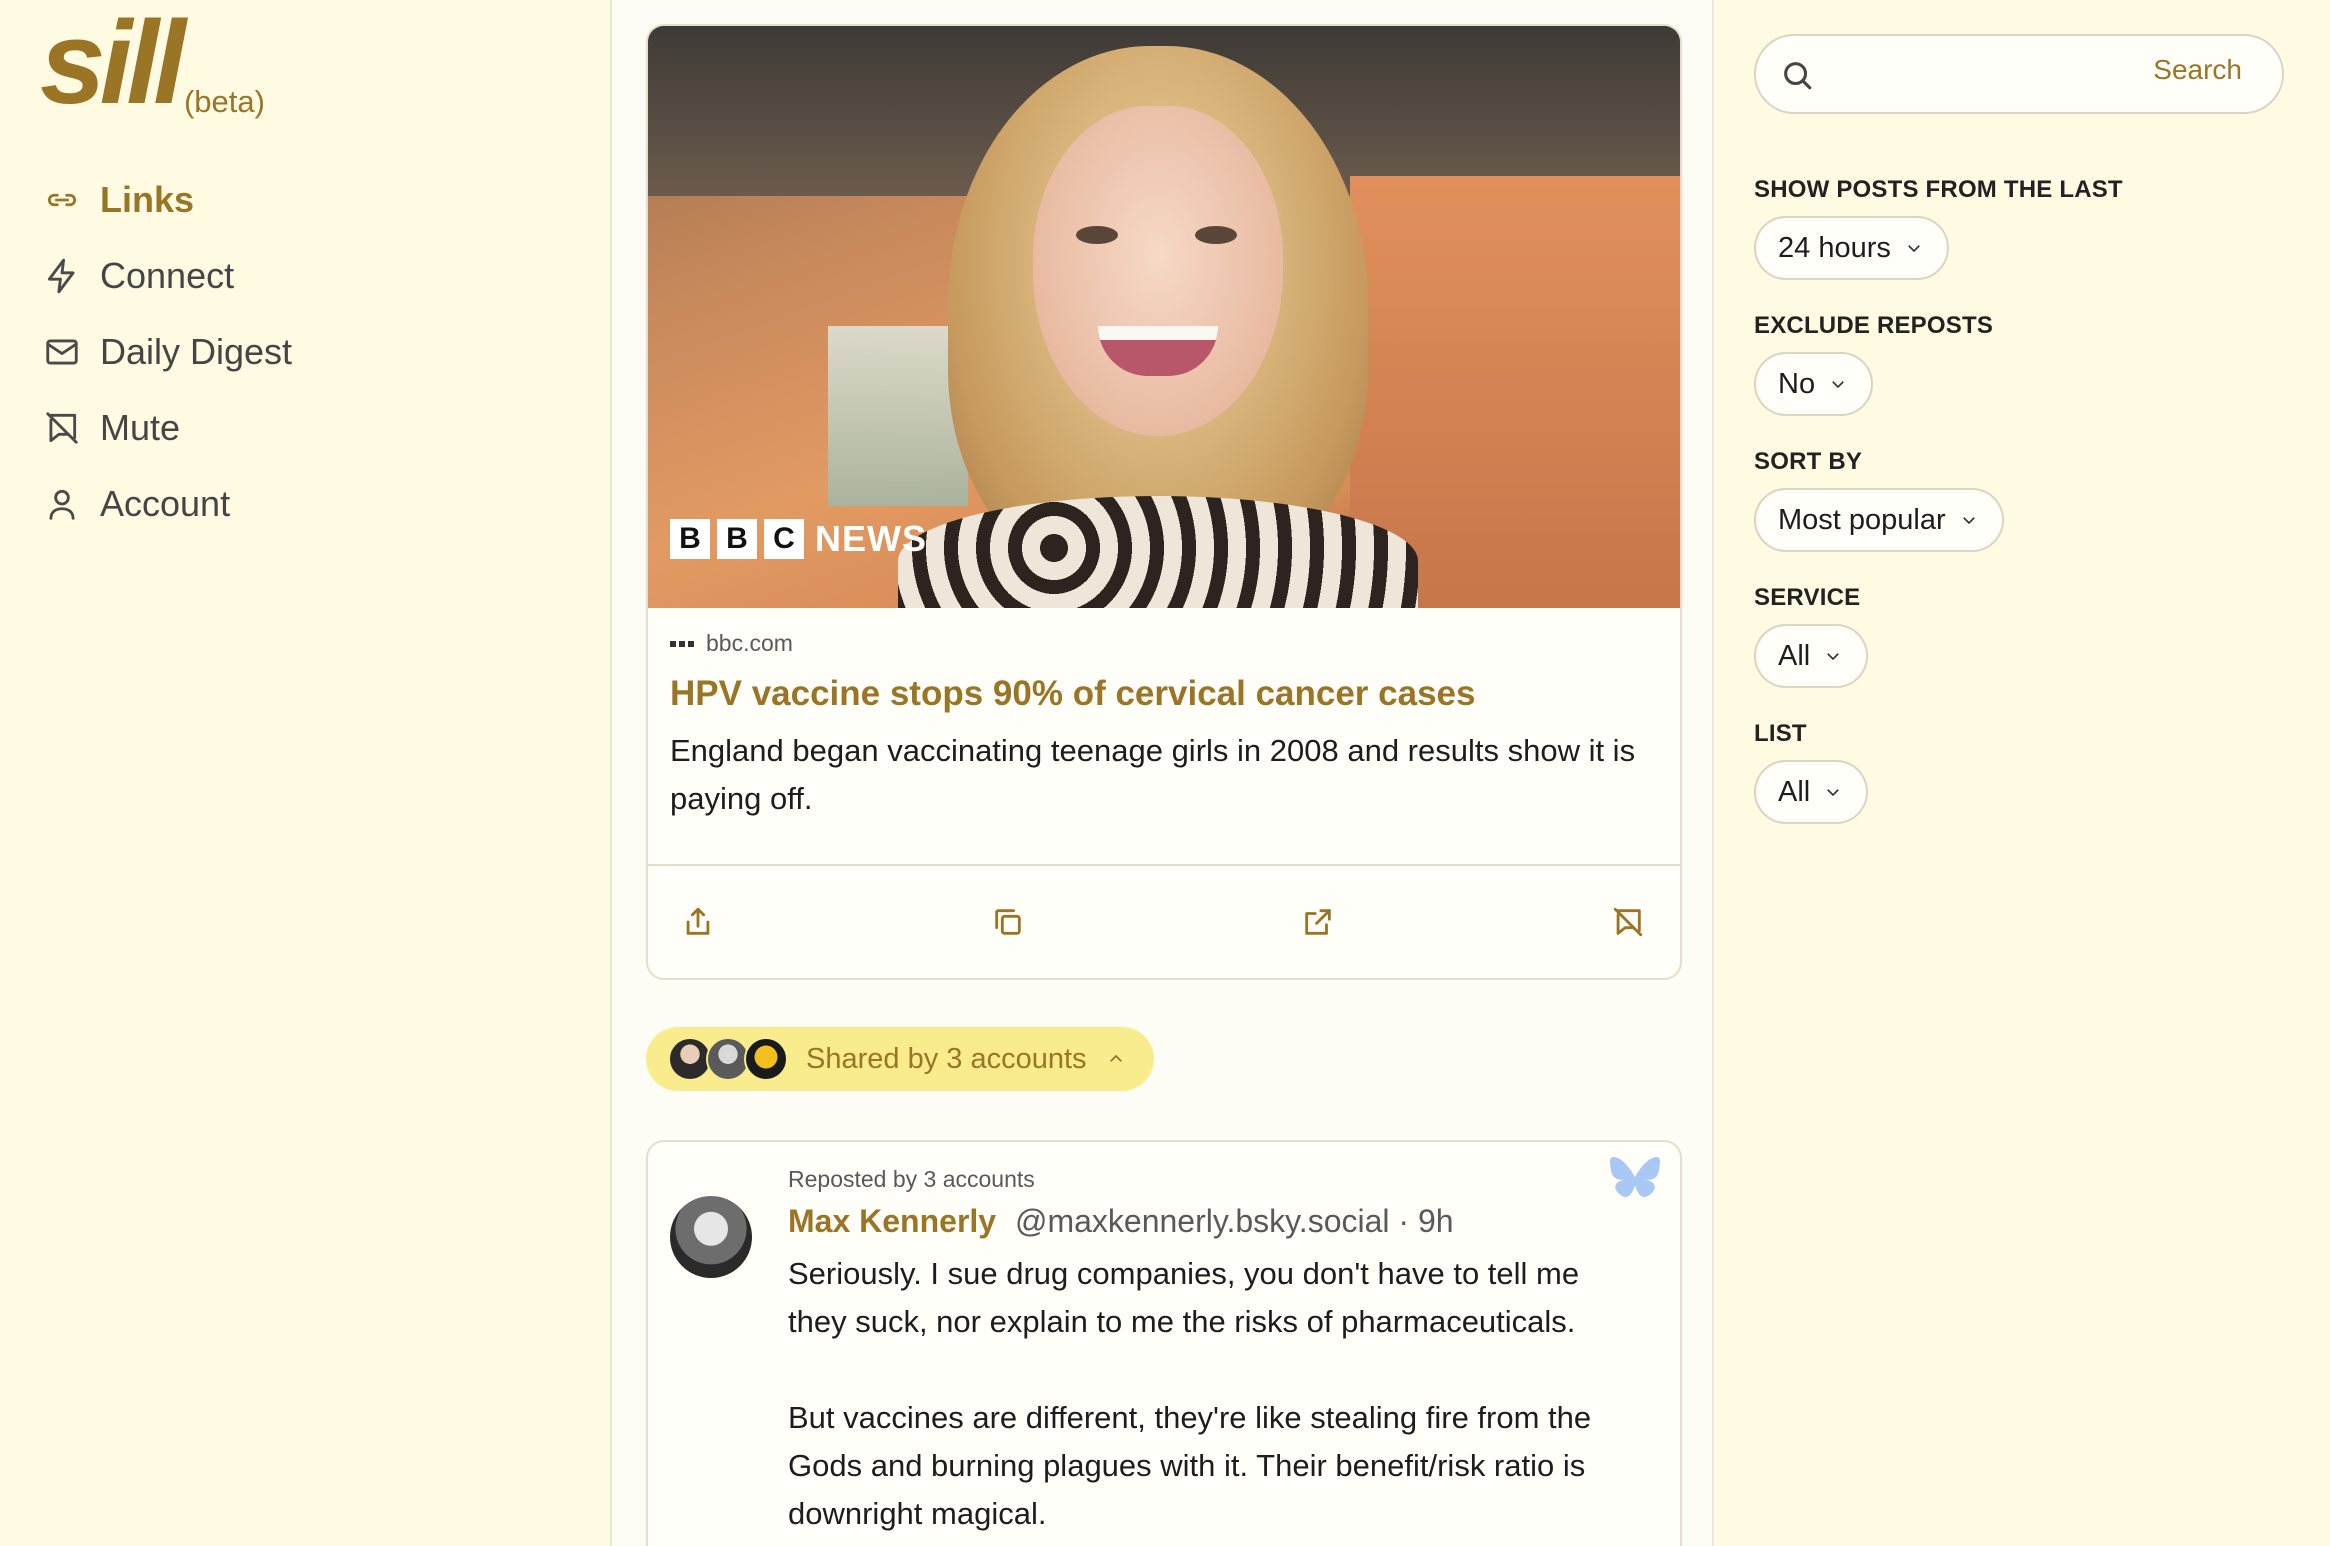  I want to click on sharer-avatars, so click(728, 1059).